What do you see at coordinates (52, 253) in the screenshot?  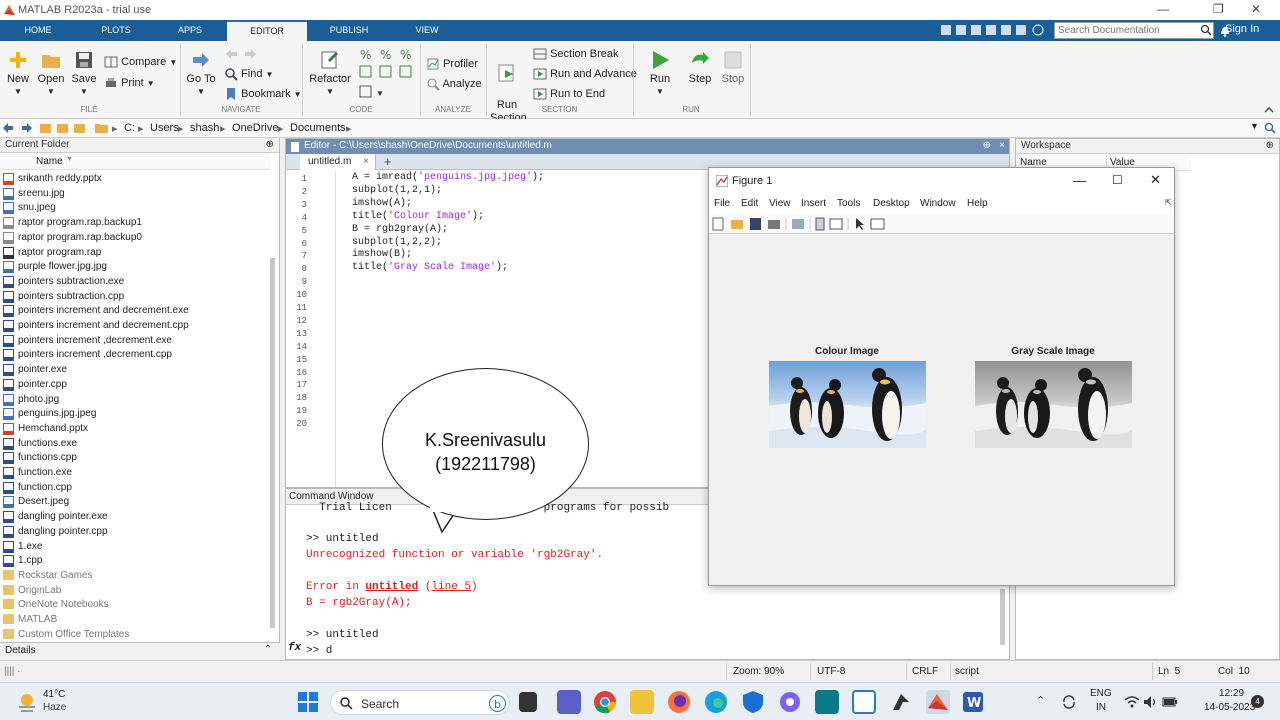 I see `file-list-item: raptor program.rap` at bounding box center [52, 253].